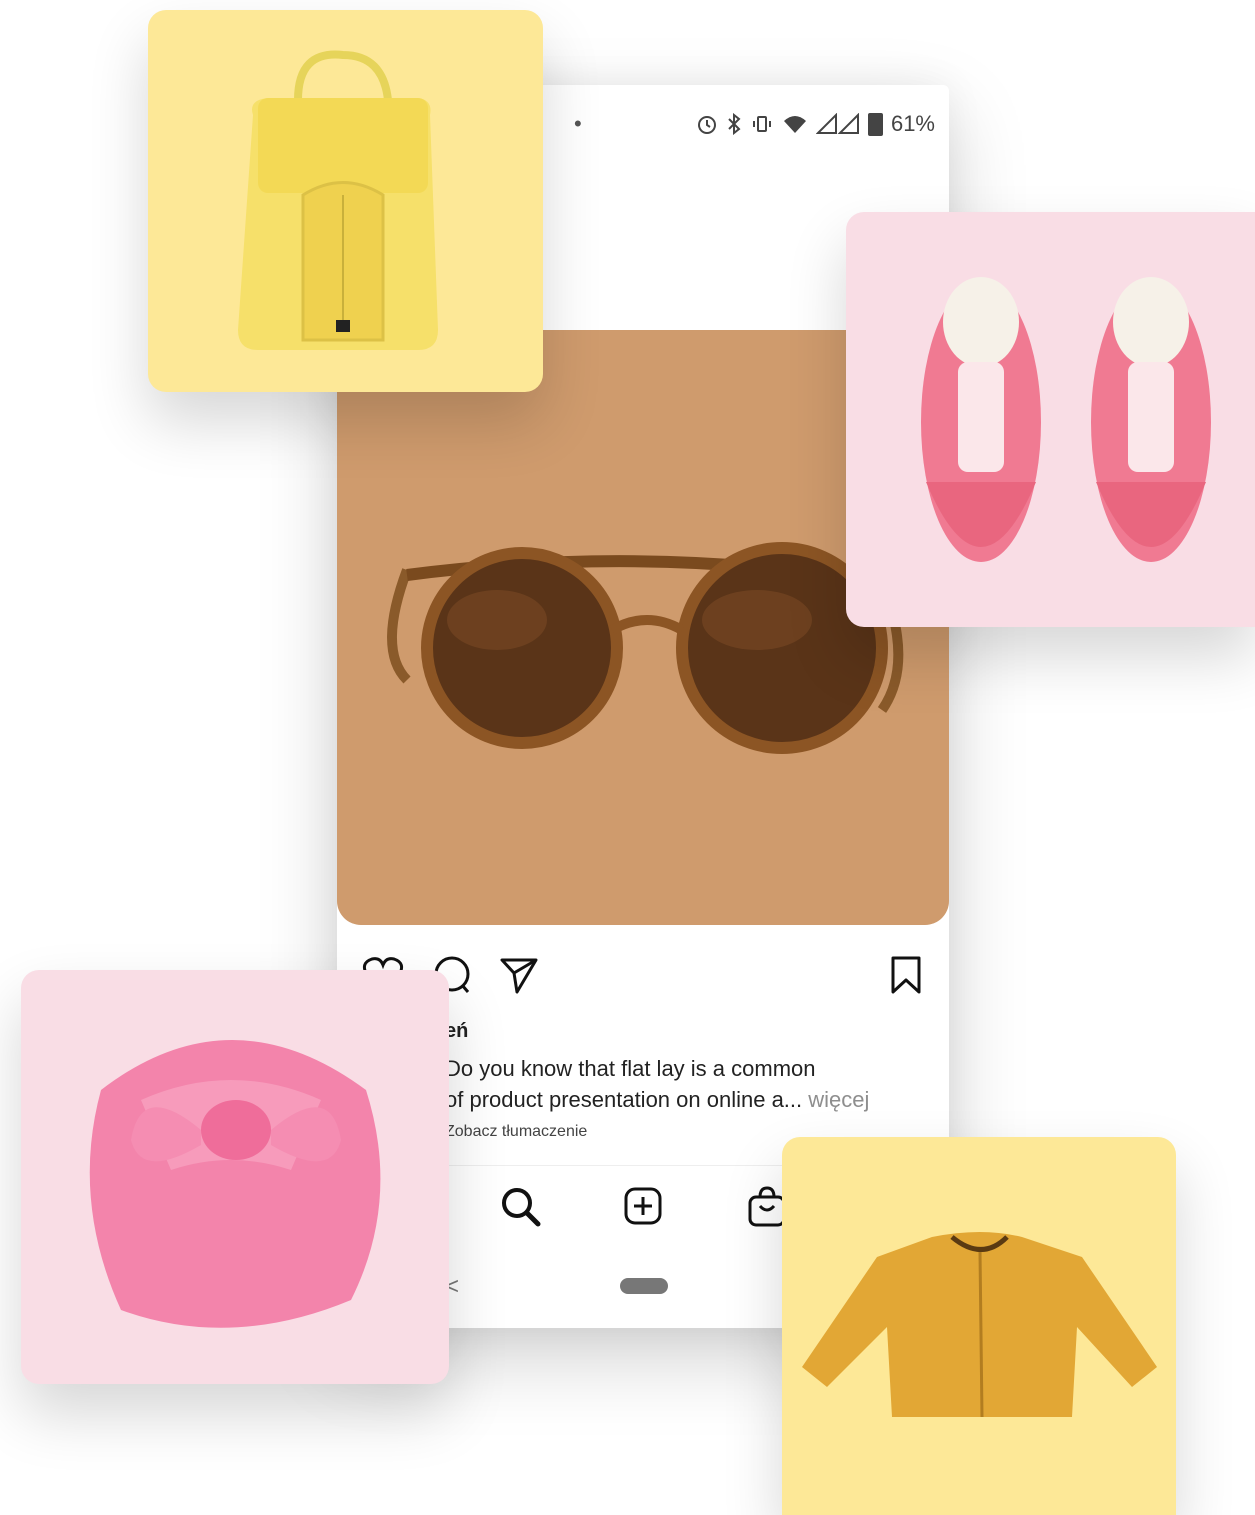  I want to click on home-indicator, so click(644, 1286).